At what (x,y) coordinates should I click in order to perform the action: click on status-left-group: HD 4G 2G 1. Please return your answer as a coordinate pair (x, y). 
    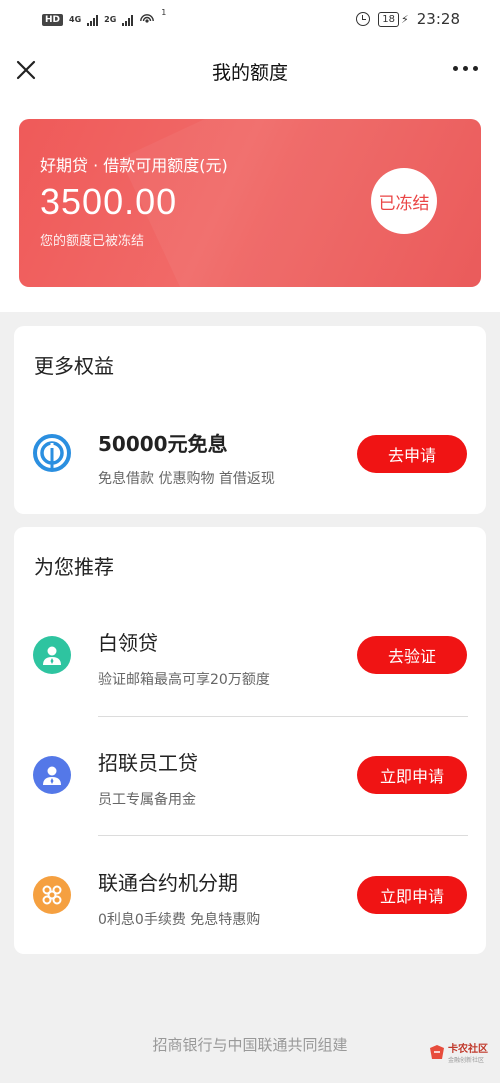
    Looking at the image, I should click on (104, 18).